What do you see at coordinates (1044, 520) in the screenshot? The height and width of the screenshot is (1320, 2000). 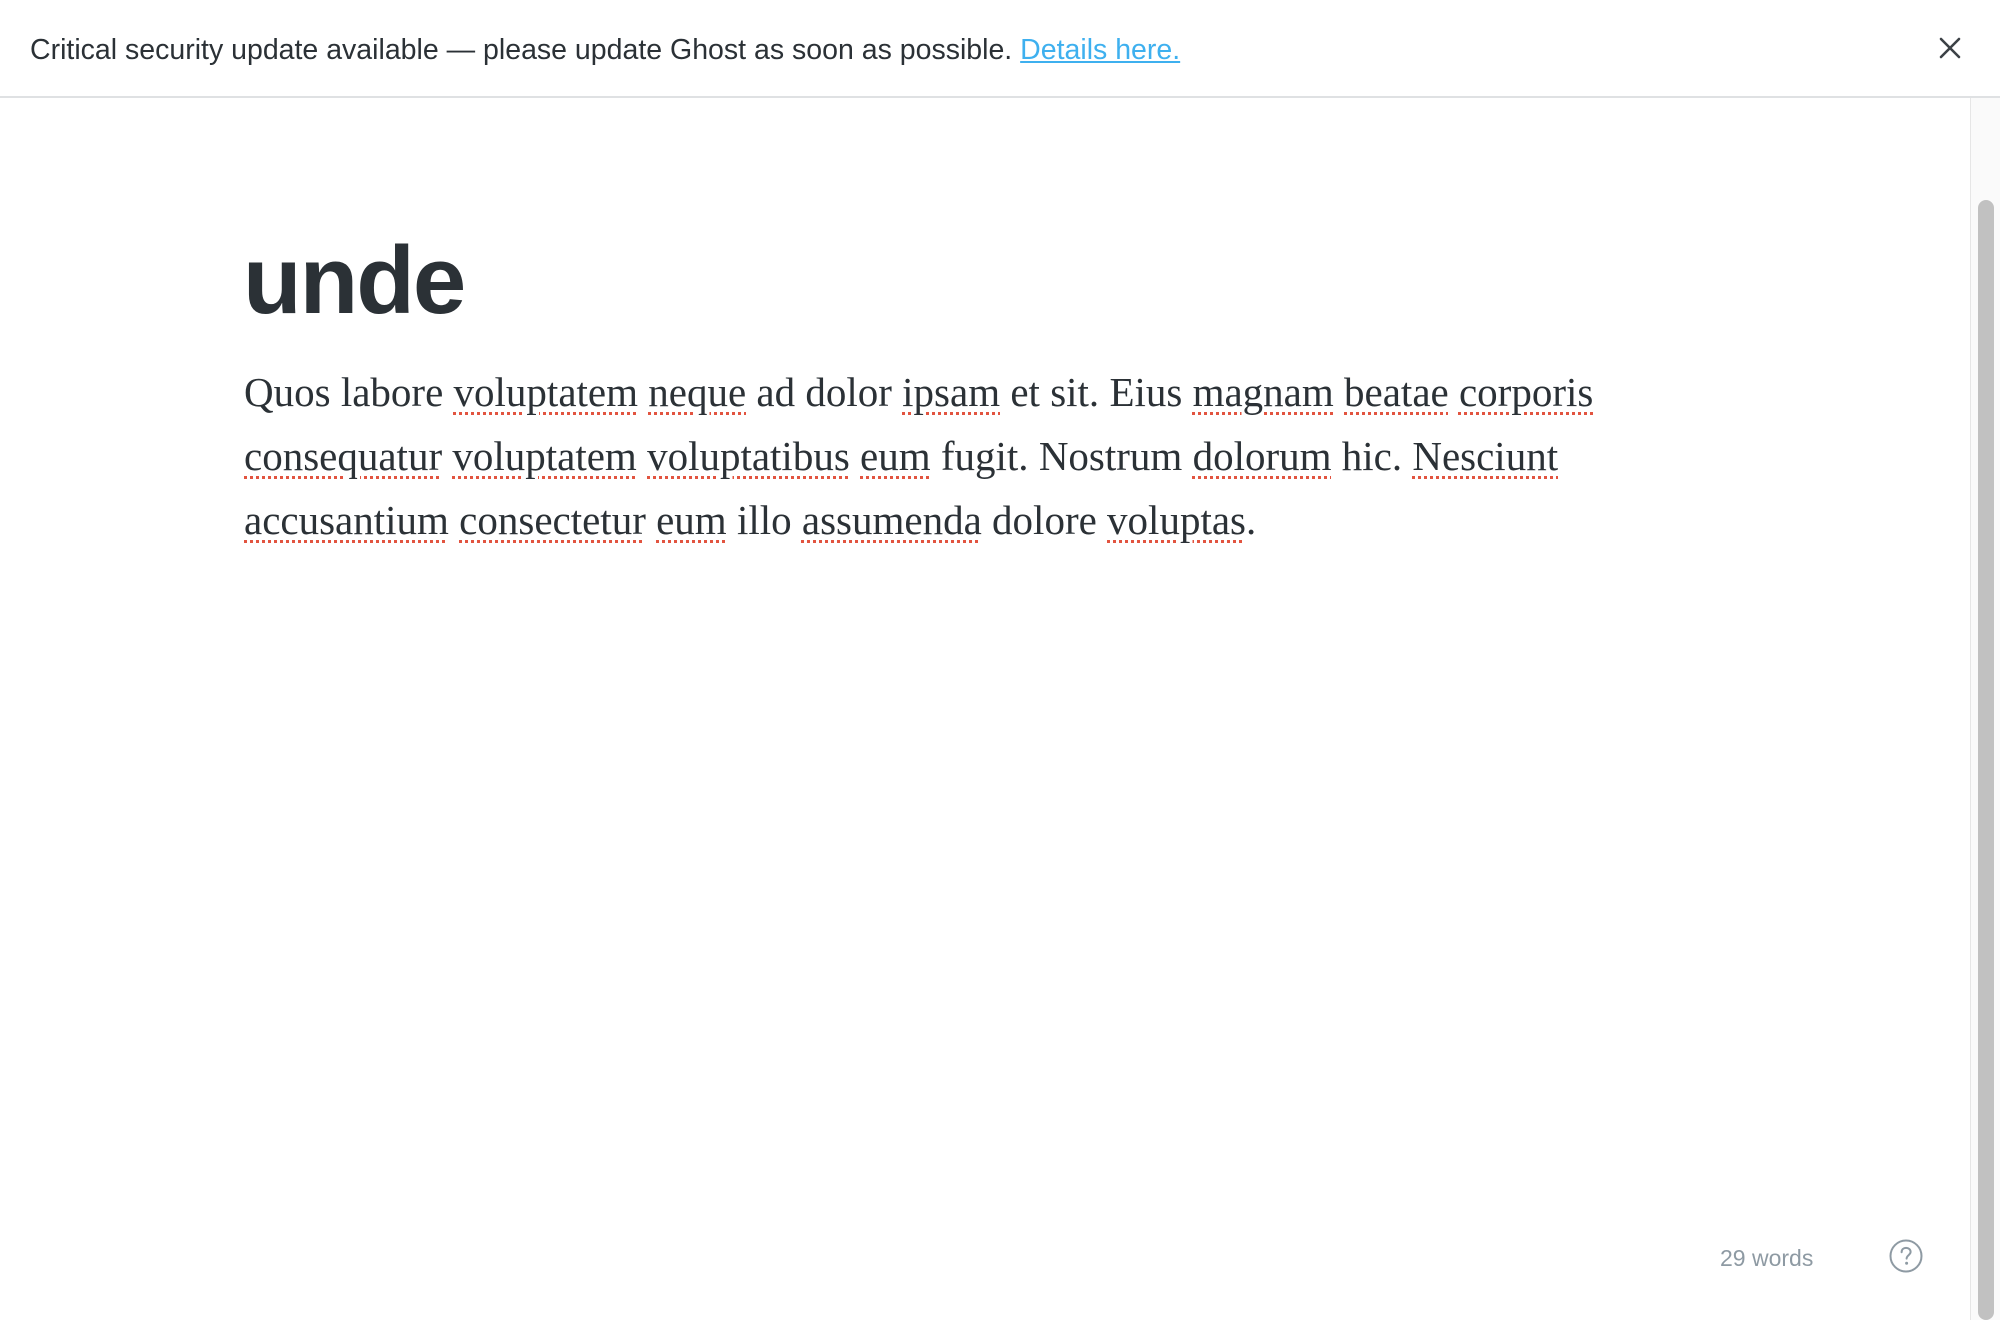 I see `body-word: dolore` at bounding box center [1044, 520].